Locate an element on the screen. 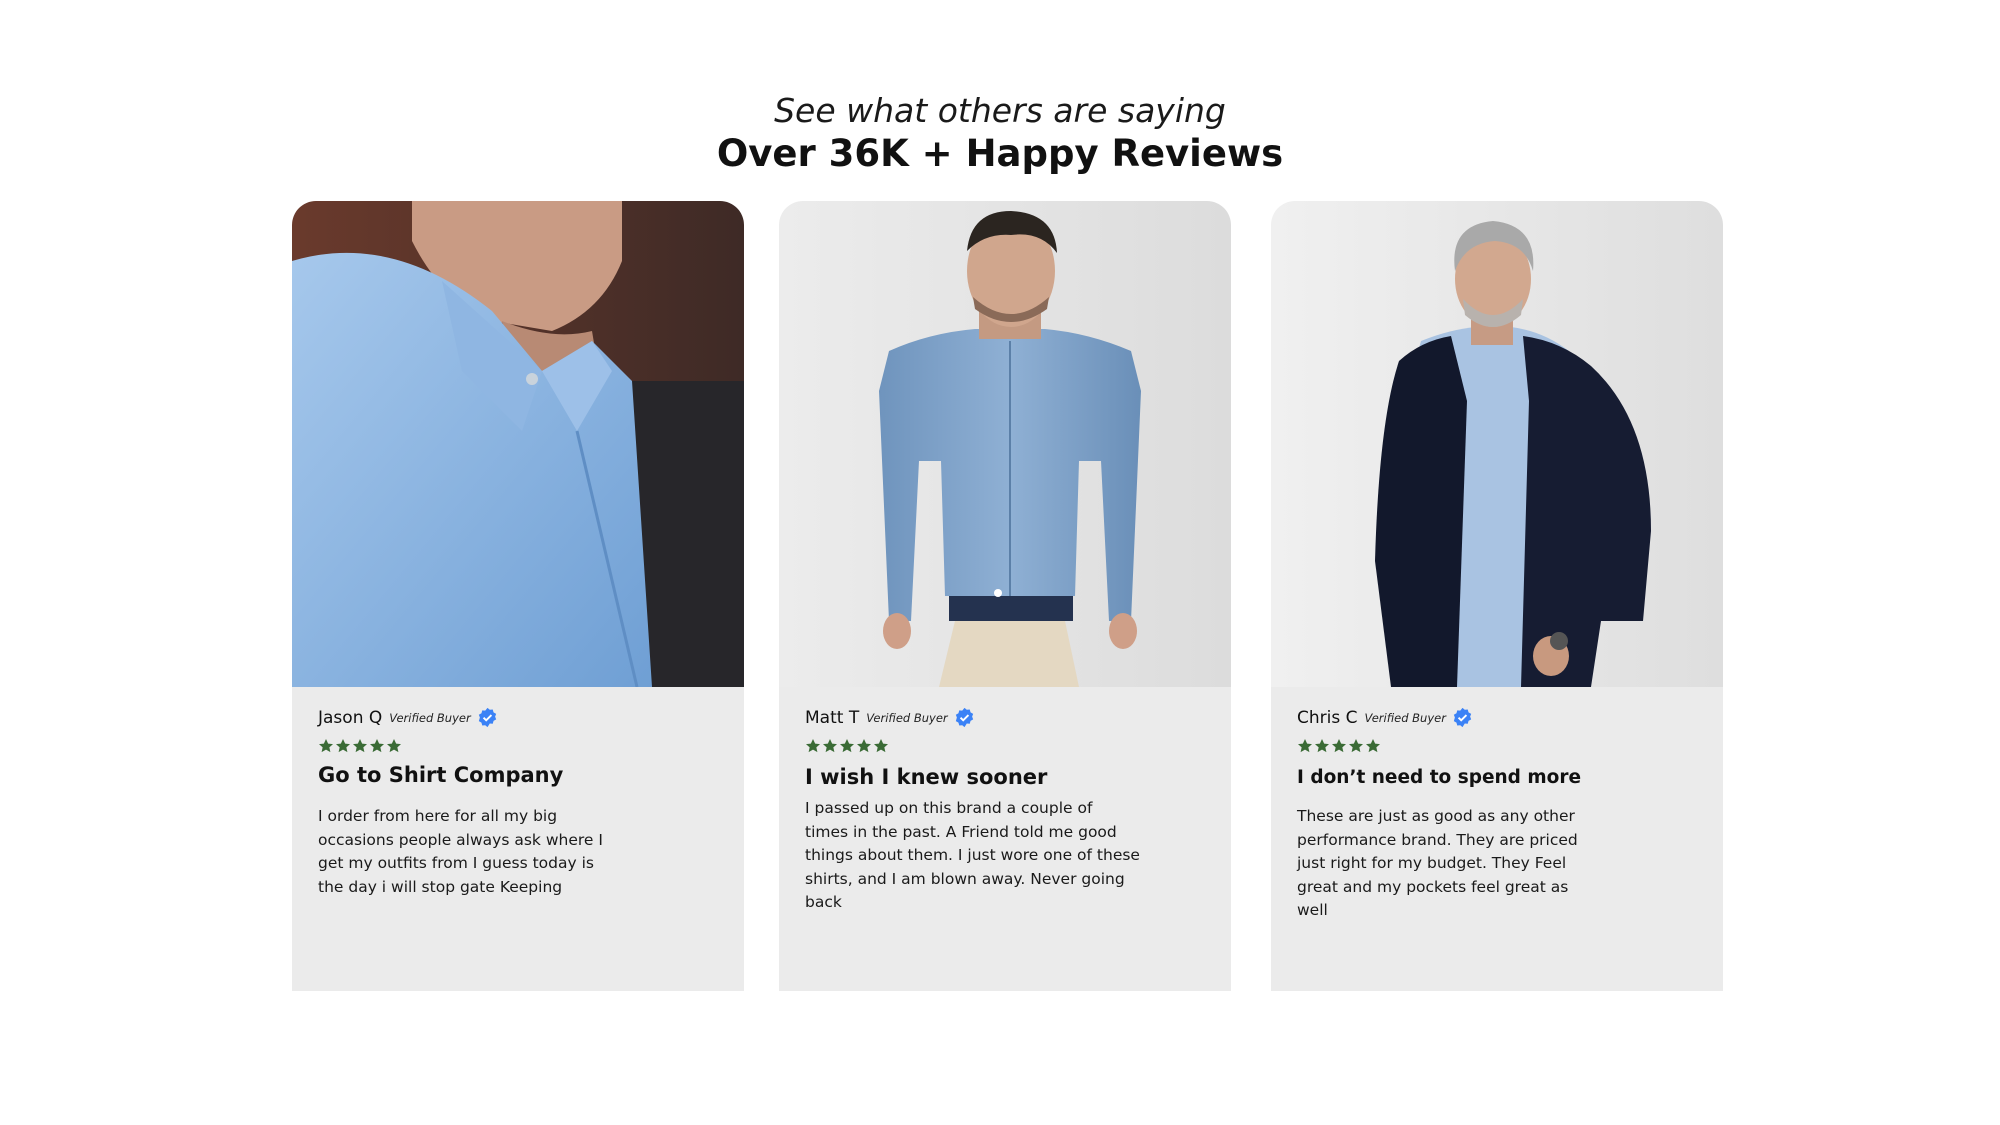  section-subtitle: See what others are saying is located at coordinates (1000, 110).